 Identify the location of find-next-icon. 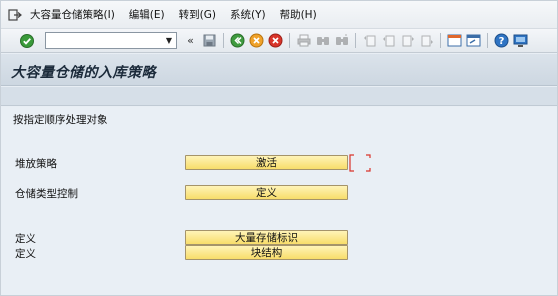
(341, 40).